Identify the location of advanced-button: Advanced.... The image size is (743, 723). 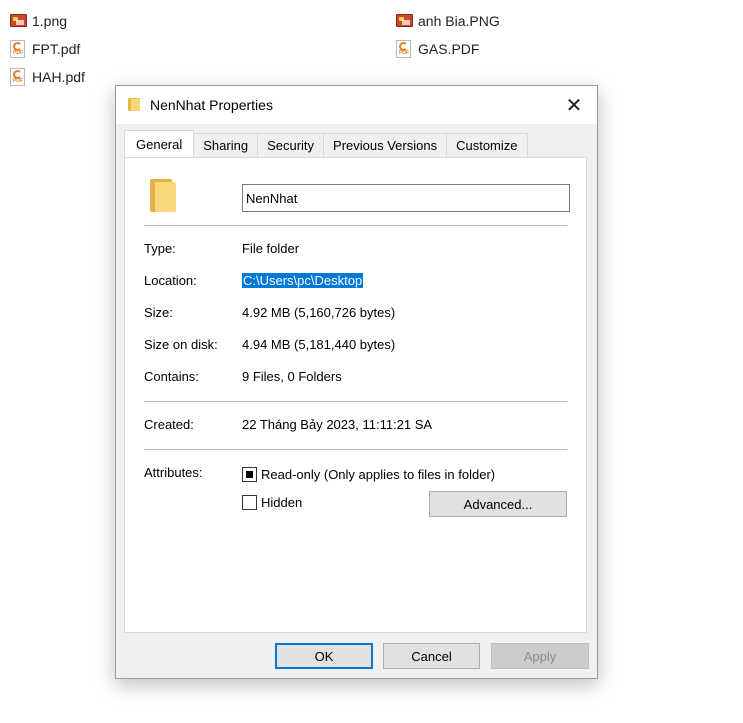
(498, 504).